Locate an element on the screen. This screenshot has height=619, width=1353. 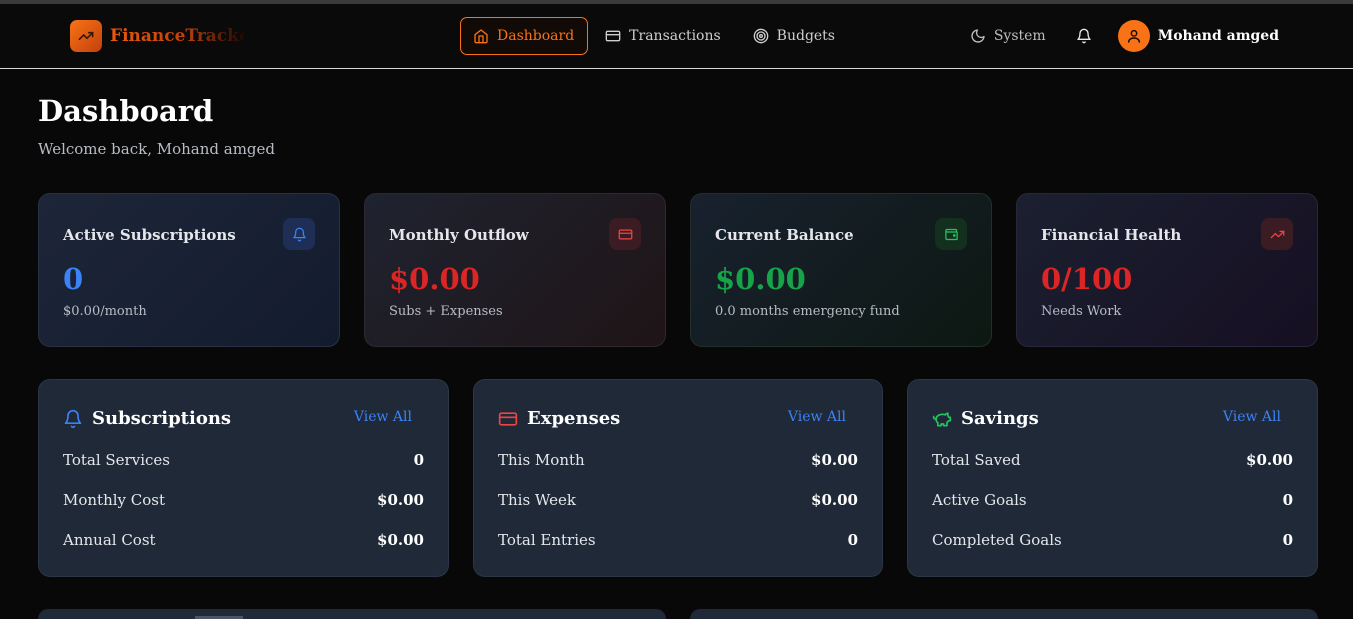
row-label: Total Services is located at coordinates (116, 460).